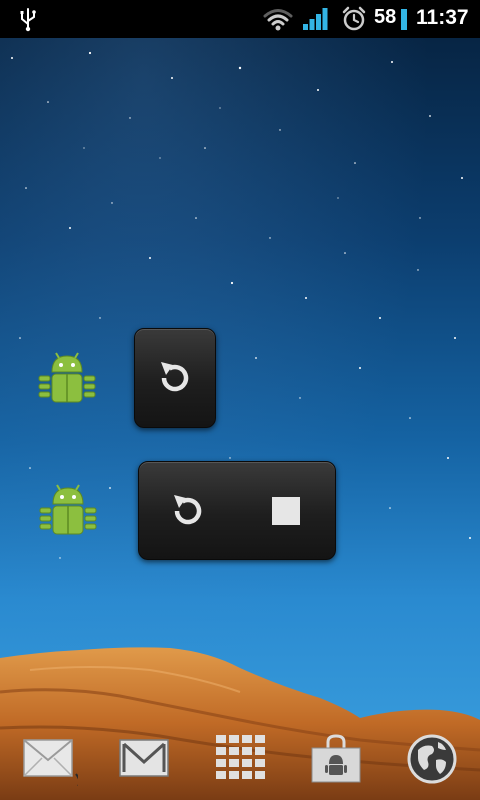 Image resolution: width=480 pixels, height=800 pixels. Describe the element at coordinates (336, 759) in the screenshot. I see `market-icon` at that location.